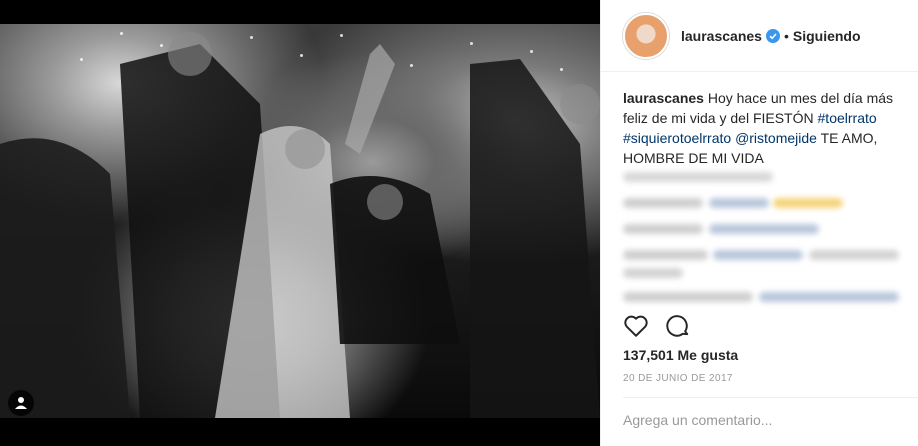 The width and height of the screenshot is (918, 446). I want to click on following-button: Siguiendo, so click(827, 36).